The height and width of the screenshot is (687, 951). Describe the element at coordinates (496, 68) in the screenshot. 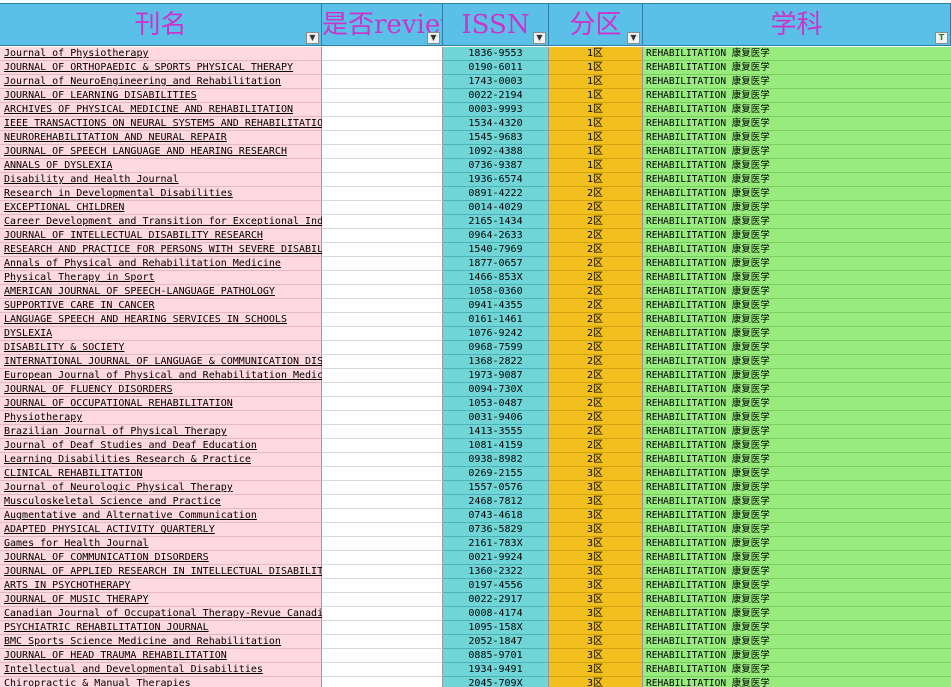

I see `issn-cell: 0190-6011` at that location.